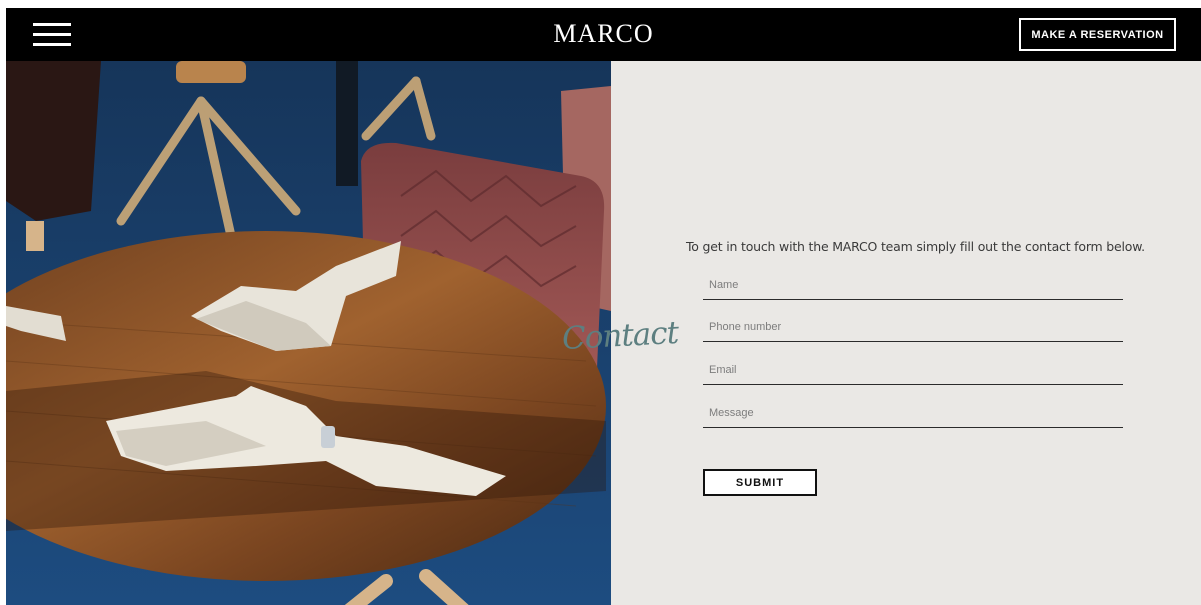  I want to click on message-field, so click(913, 413).